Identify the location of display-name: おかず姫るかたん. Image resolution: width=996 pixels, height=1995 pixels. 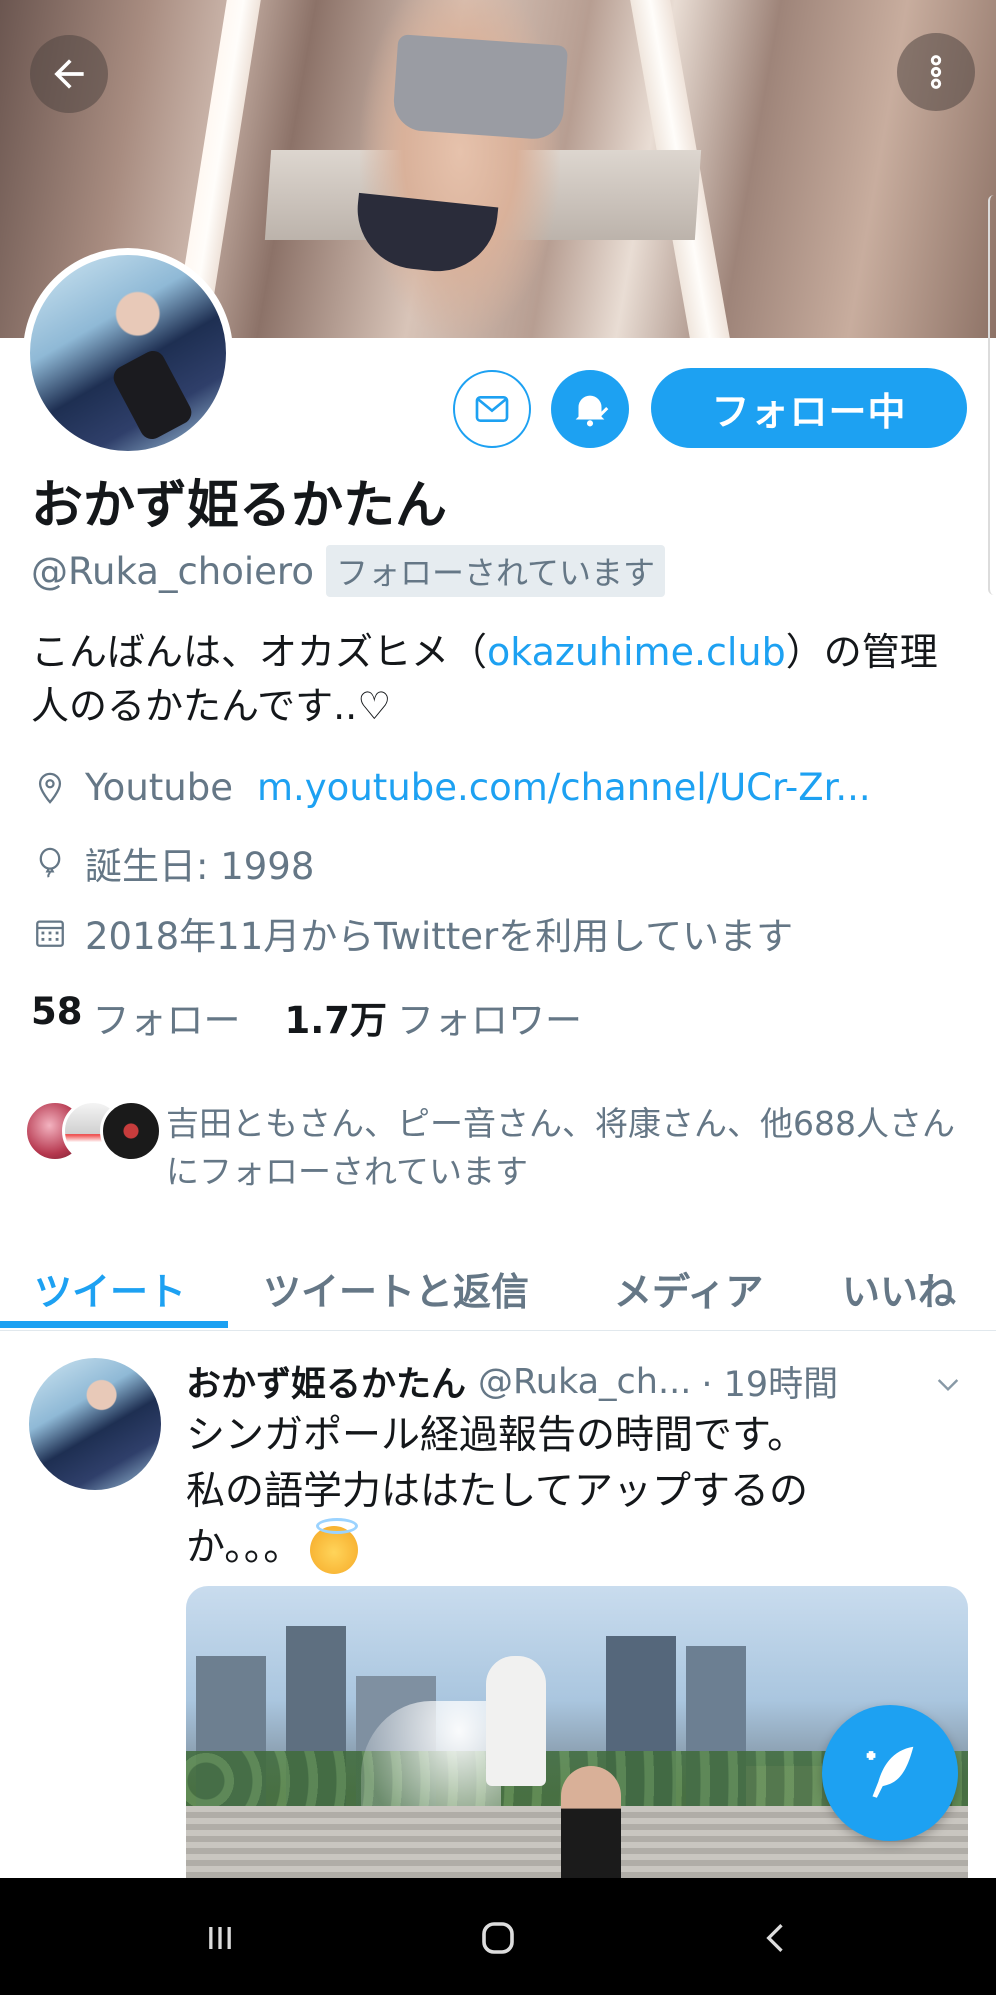
(239, 506).